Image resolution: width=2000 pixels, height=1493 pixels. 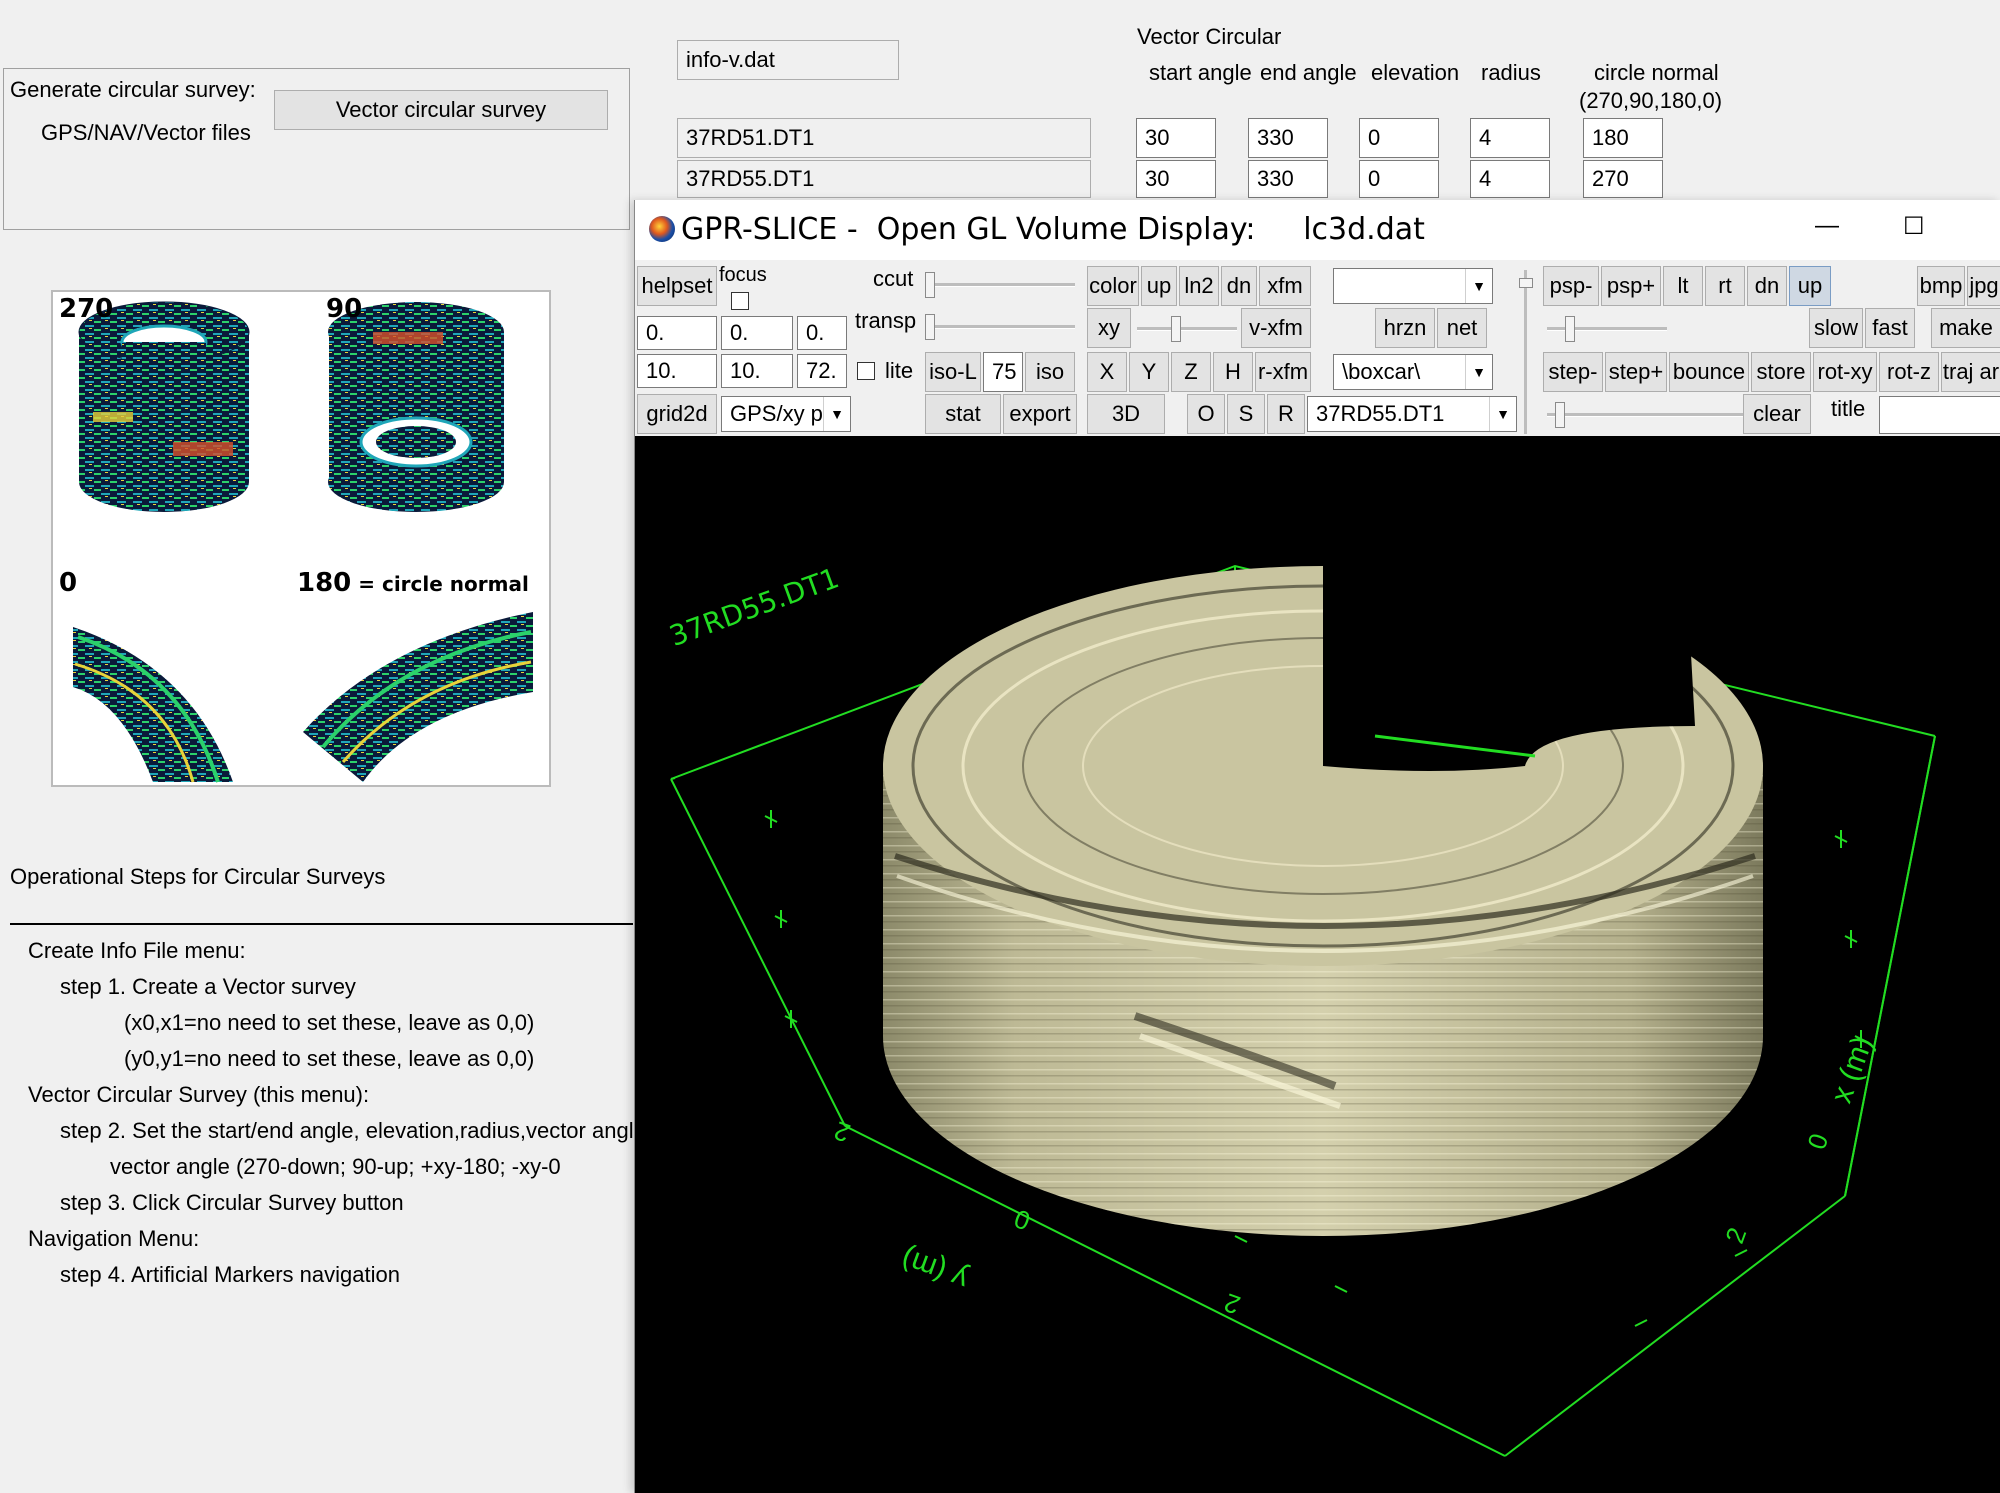 I want to click on end-angle-row1: 330, so click(x=1288, y=138).